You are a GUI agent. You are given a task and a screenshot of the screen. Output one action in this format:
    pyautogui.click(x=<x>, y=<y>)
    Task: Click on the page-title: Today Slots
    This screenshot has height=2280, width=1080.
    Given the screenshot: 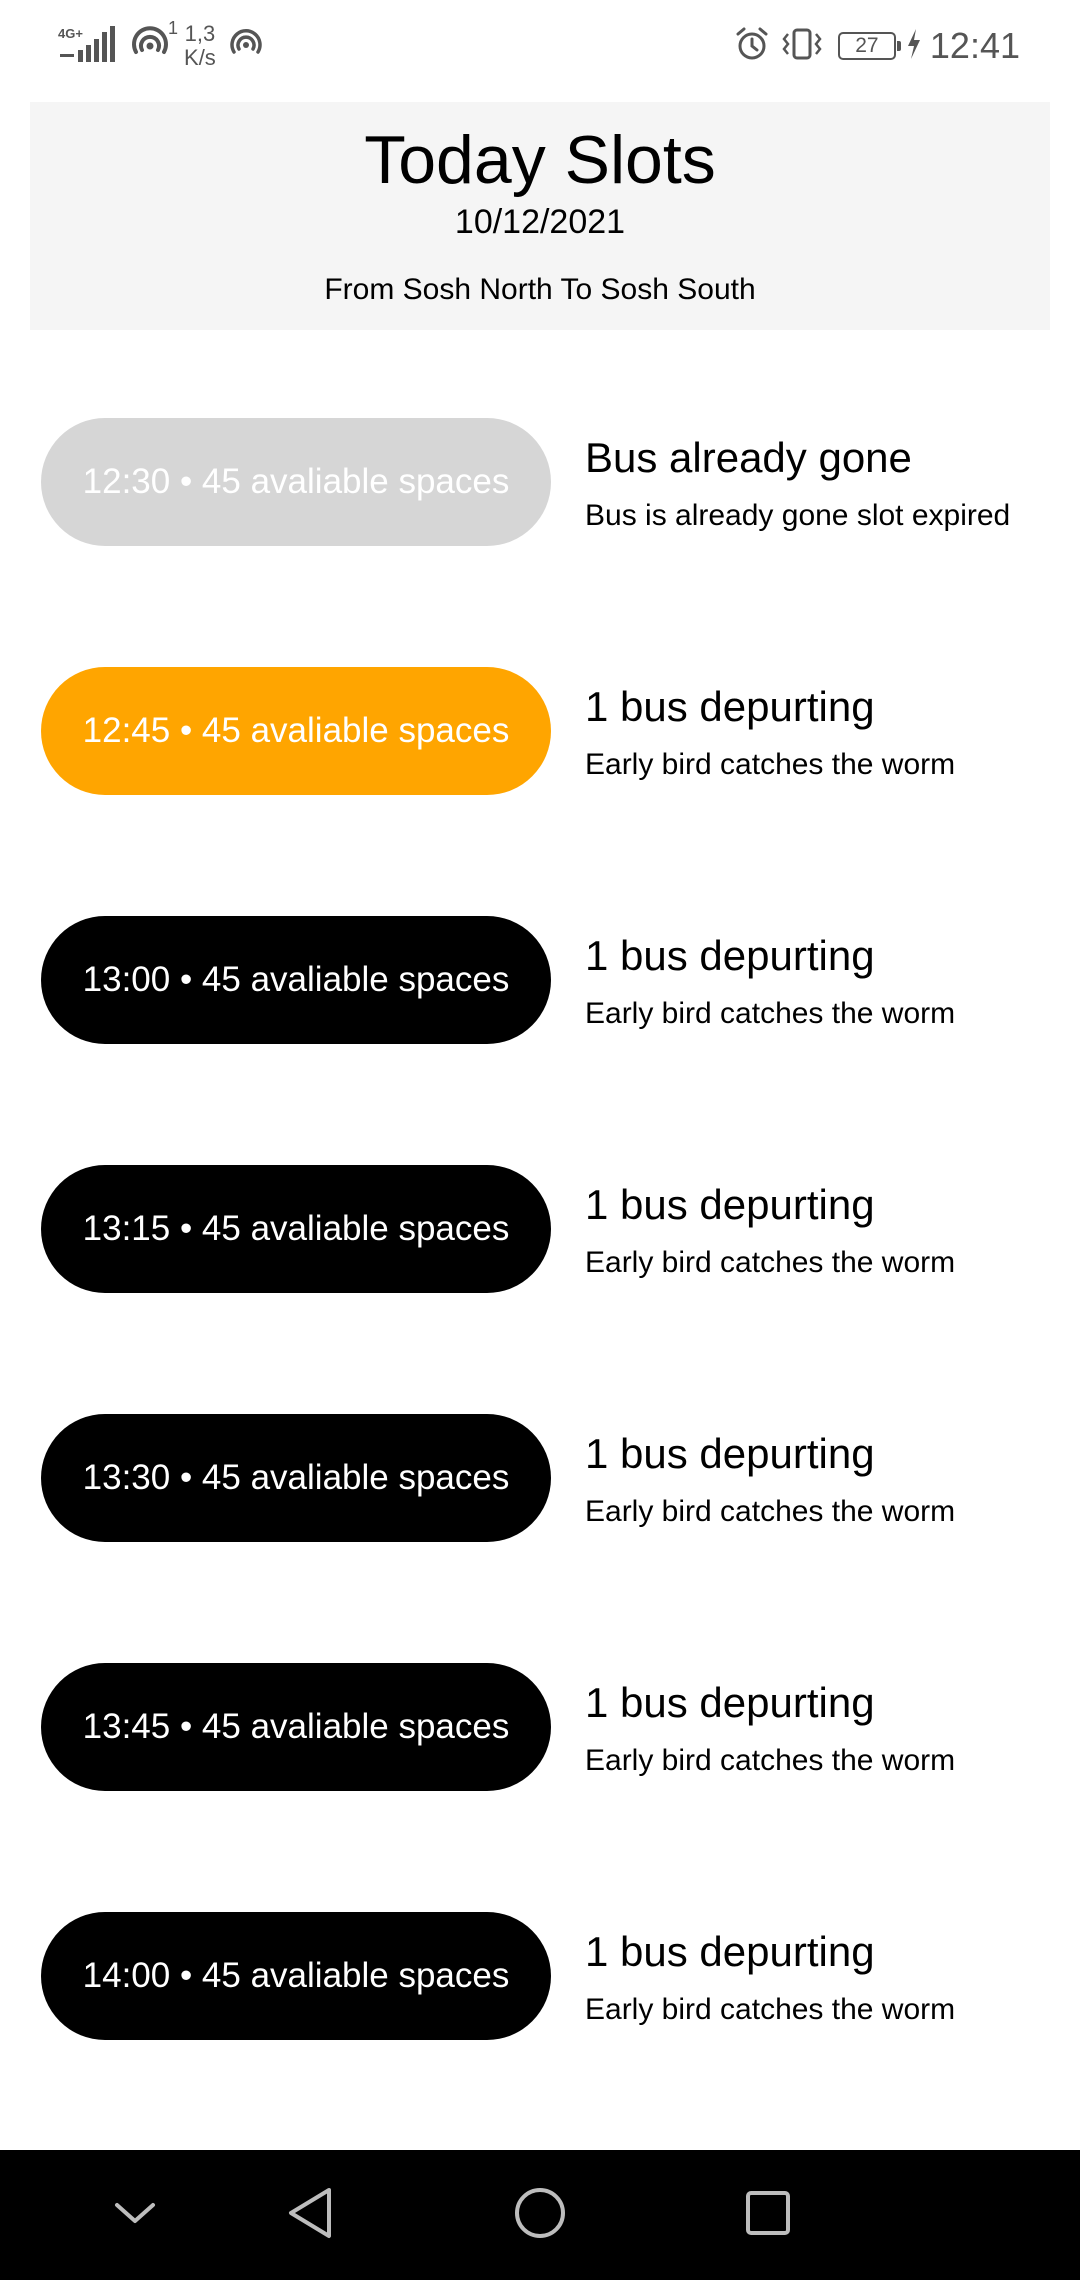 What is the action you would take?
    pyautogui.click(x=540, y=160)
    